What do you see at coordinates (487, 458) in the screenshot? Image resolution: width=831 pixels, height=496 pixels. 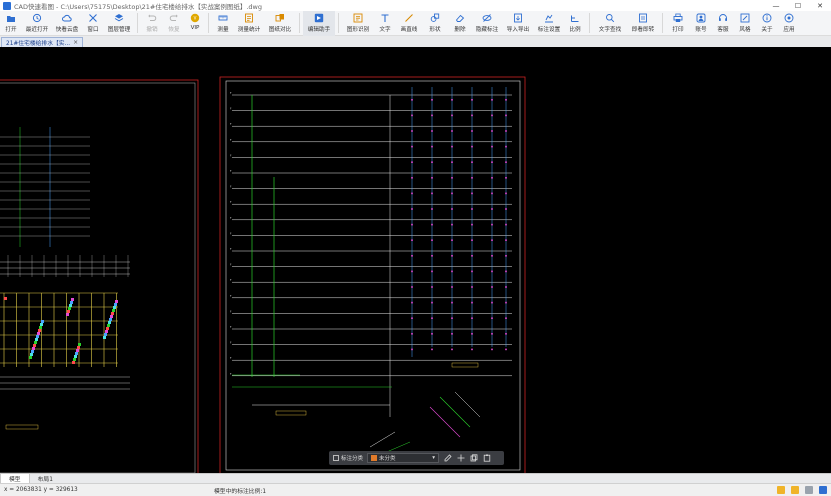 I see `paste-icon` at bounding box center [487, 458].